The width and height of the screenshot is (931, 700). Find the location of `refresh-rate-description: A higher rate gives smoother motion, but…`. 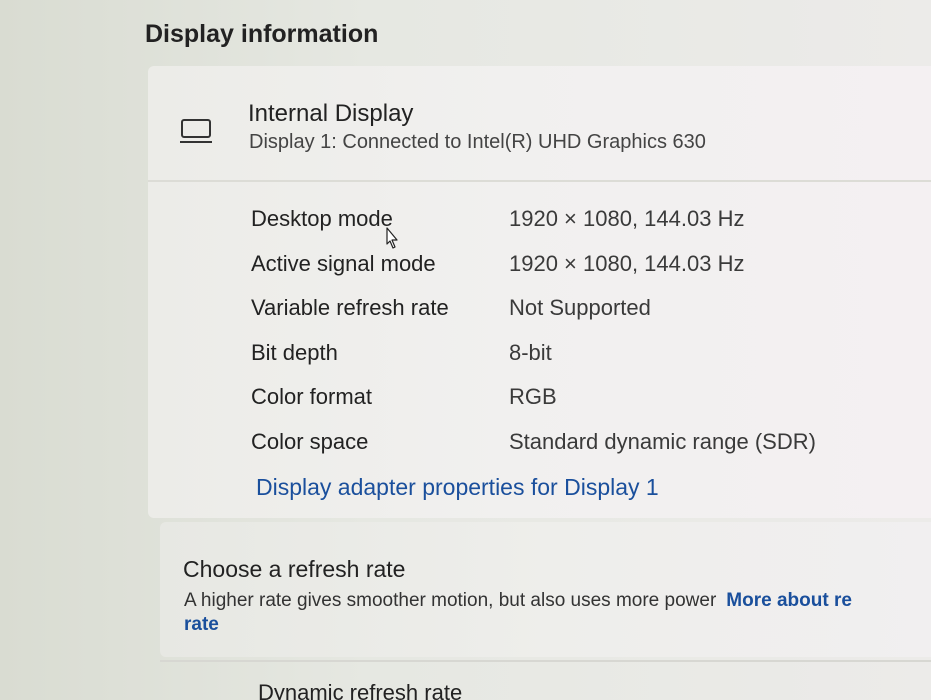

refresh-rate-description: A higher rate gives smoother motion, but… is located at coordinates (518, 601).